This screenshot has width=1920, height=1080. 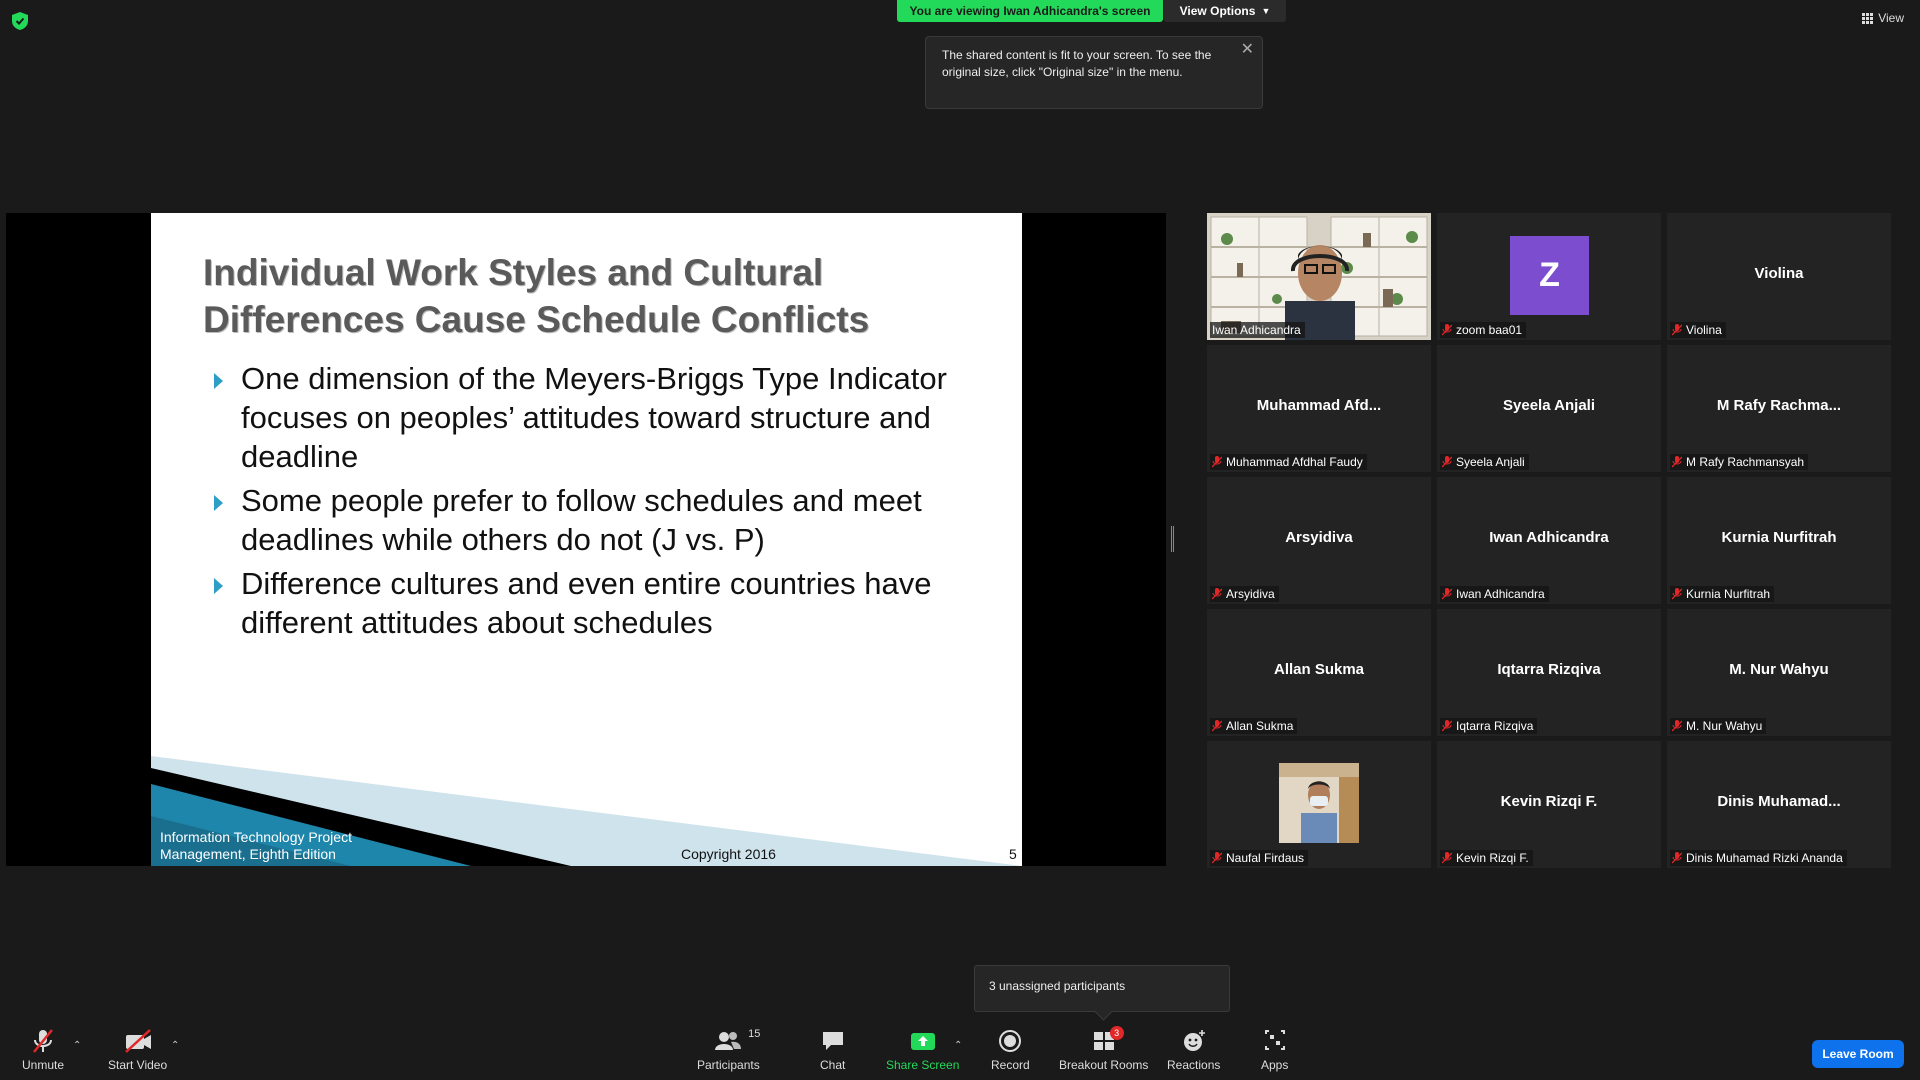 I want to click on participant-tile: Arsyidiva Arsyidiva, so click(x=1319, y=540).